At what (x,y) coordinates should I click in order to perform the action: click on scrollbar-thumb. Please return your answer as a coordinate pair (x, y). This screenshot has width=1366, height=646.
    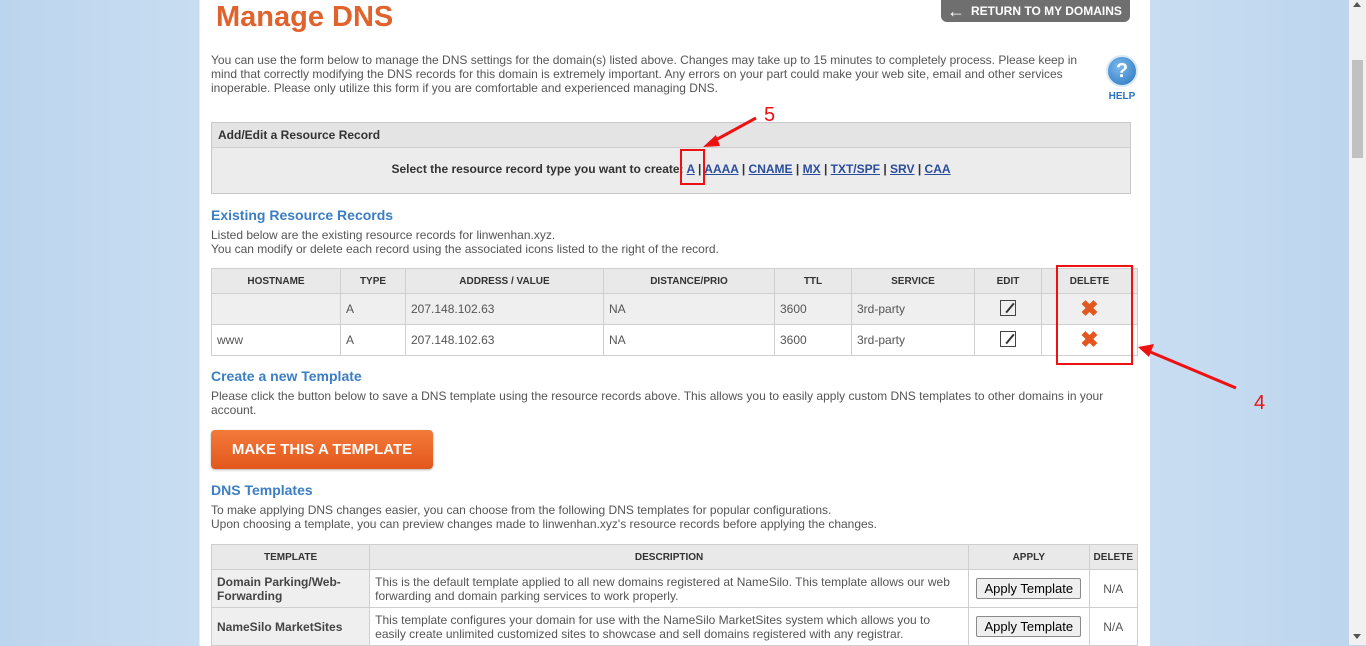
    Looking at the image, I should click on (1357, 109).